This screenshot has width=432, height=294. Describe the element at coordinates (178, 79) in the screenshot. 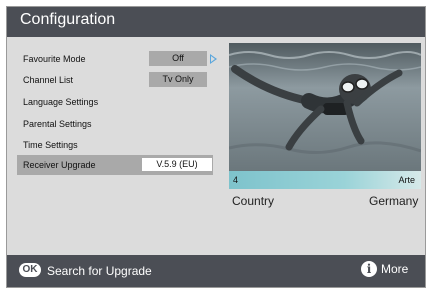

I see `channel-list-value: Tv Only` at that location.